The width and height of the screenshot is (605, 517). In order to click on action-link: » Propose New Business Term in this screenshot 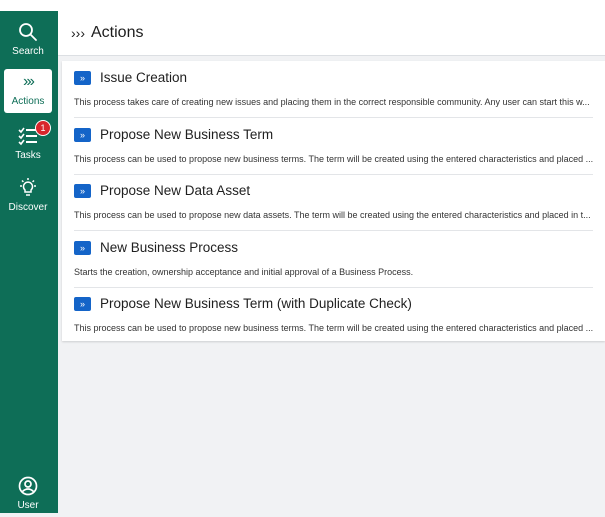, I will do `click(173, 134)`.